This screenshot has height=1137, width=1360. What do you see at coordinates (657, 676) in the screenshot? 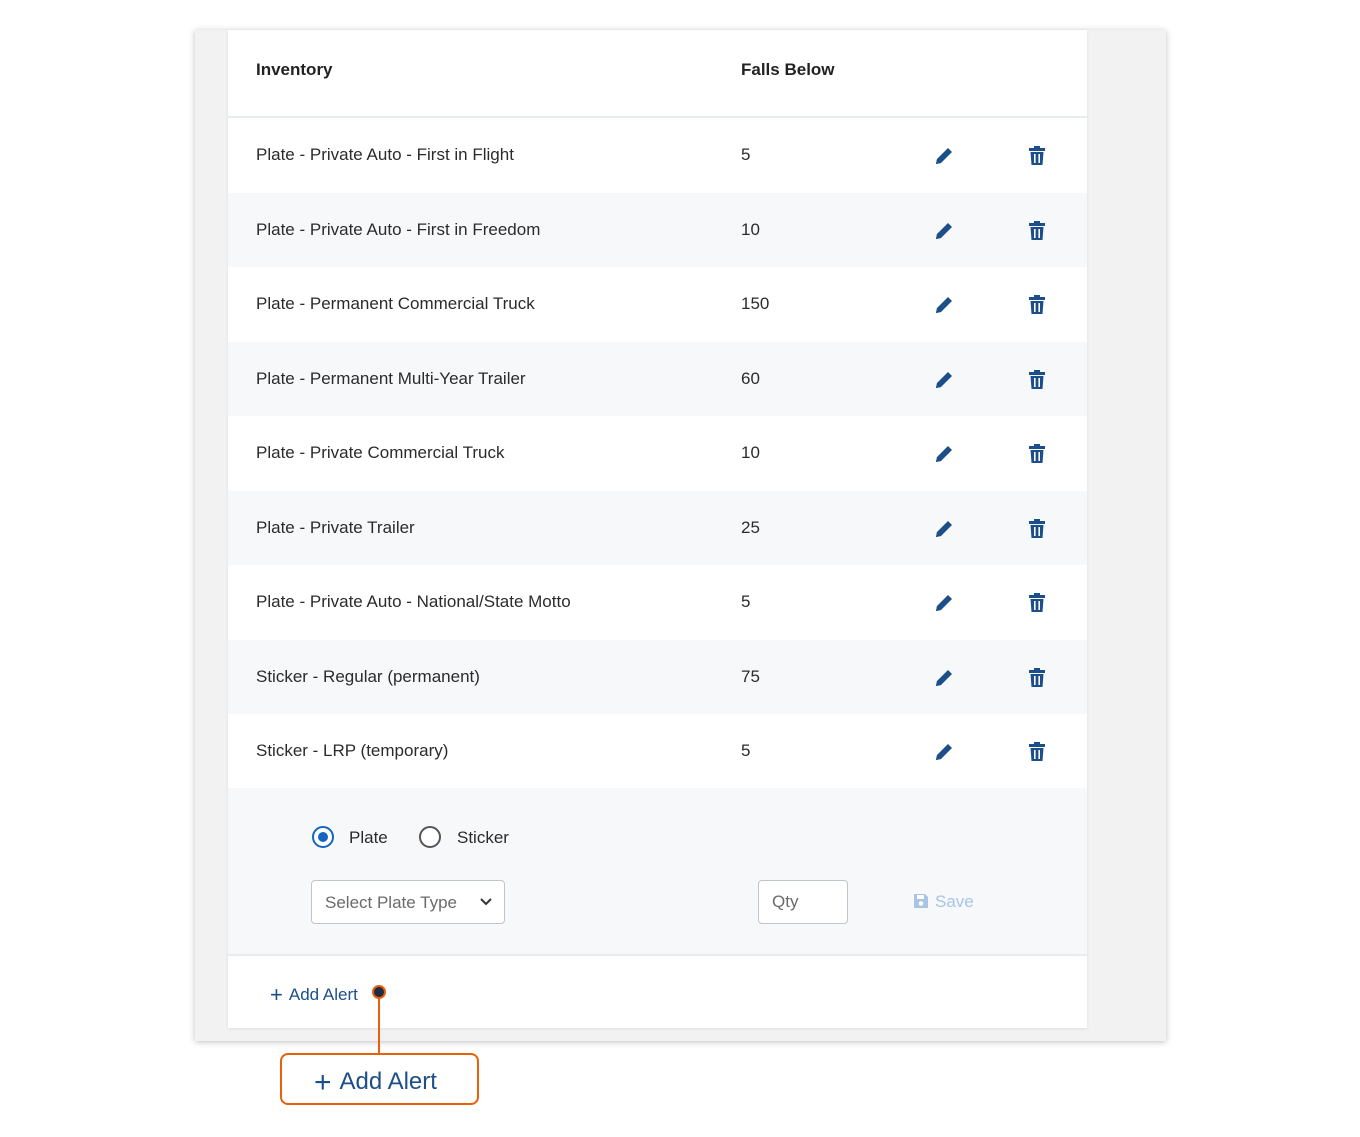
I see `table-row: Sticker - Regular (permanent) 75` at bounding box center [657, 676].